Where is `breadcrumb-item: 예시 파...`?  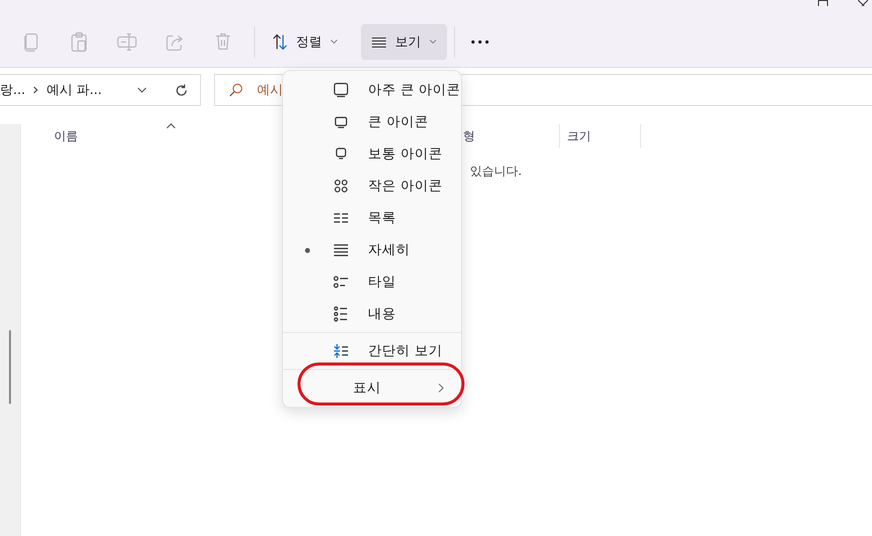
breadcrumb-item: 예시 파... is located at coordinates (74, 90).